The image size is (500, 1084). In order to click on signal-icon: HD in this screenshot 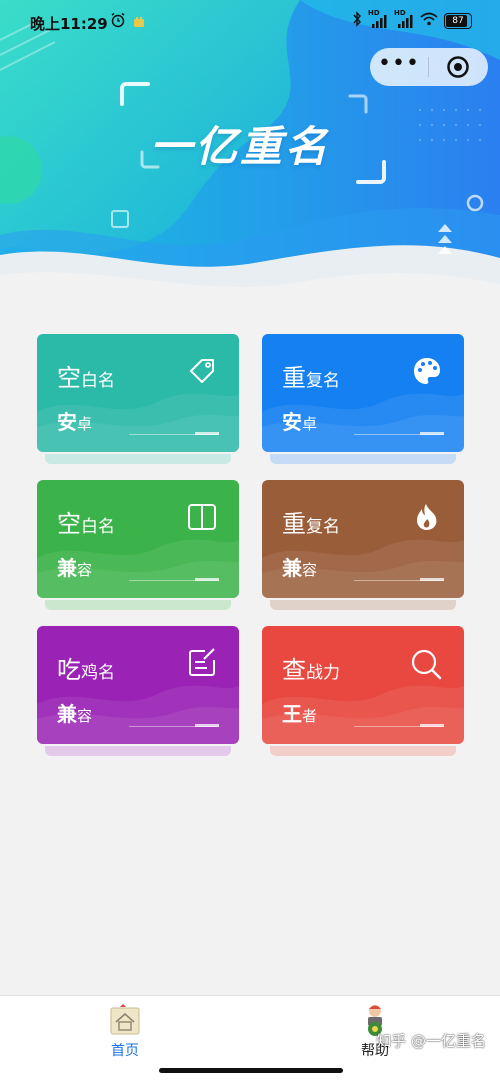, I will do `click(378, 19)`.